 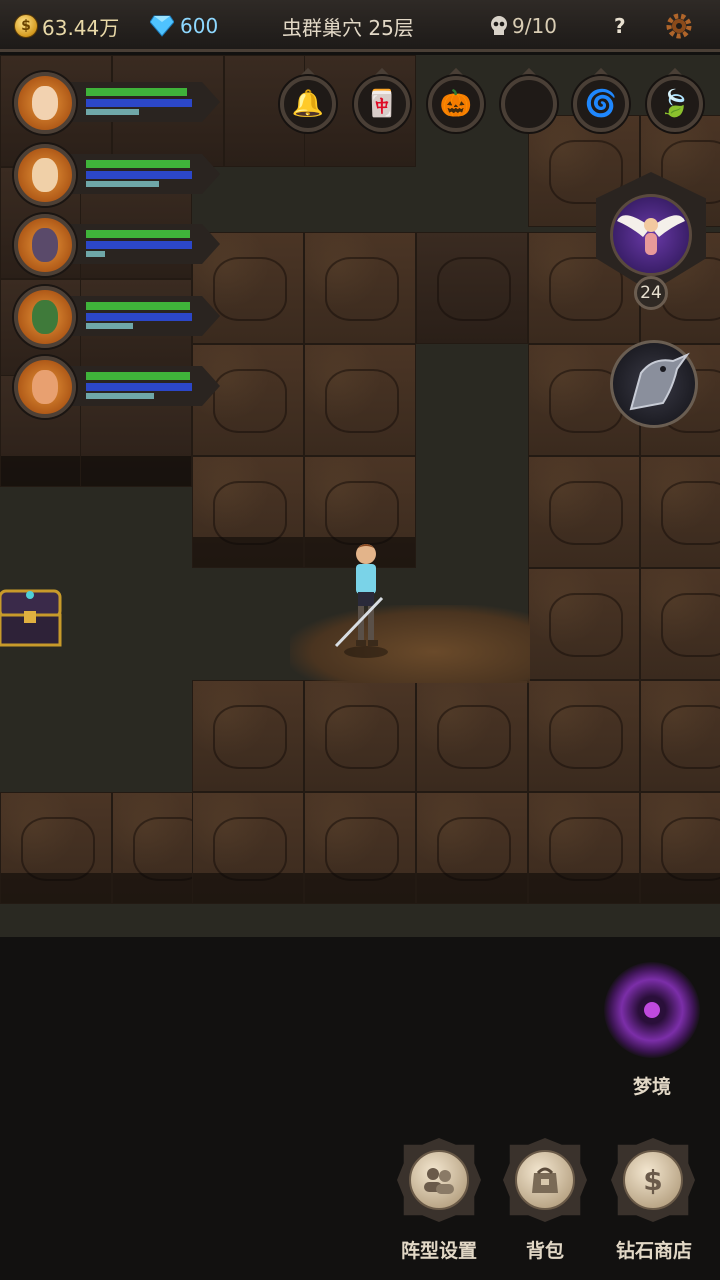 What do you see at coordinates (544, 1251) in the screenshot?
I see `bag-label: 背包` at bounding box center [544, 1251].